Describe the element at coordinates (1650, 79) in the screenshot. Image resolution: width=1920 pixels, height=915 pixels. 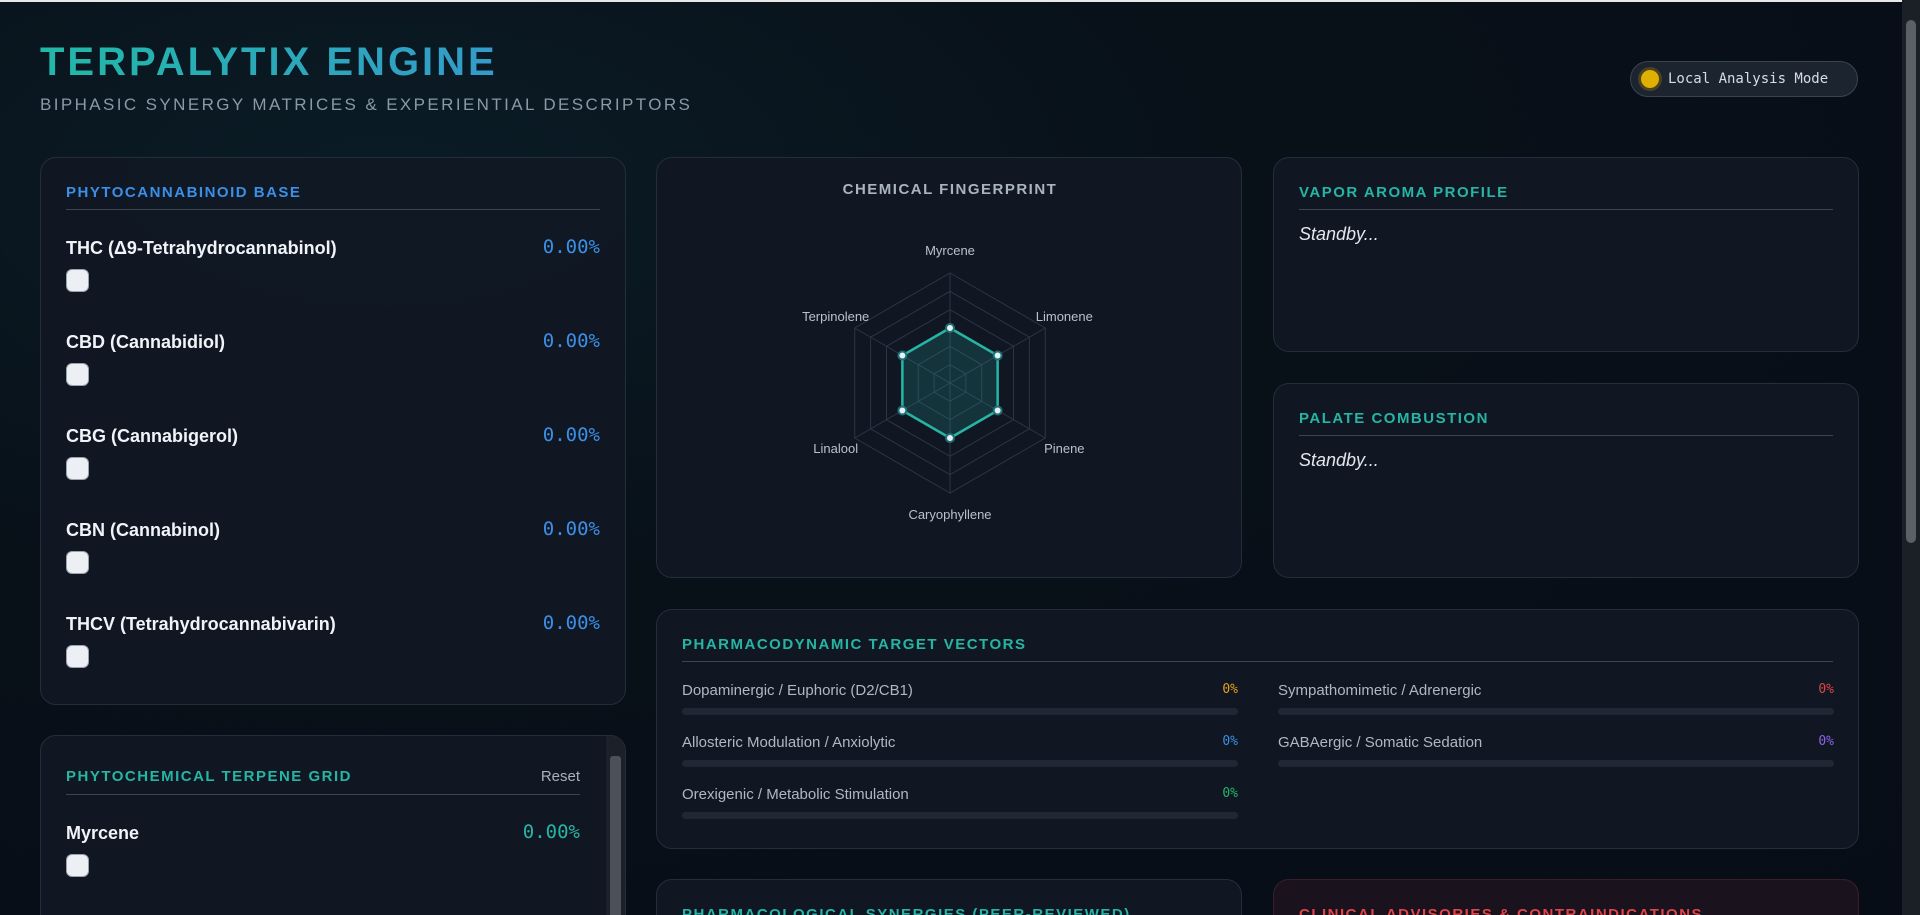
I see `status-dot-icon` at that location.